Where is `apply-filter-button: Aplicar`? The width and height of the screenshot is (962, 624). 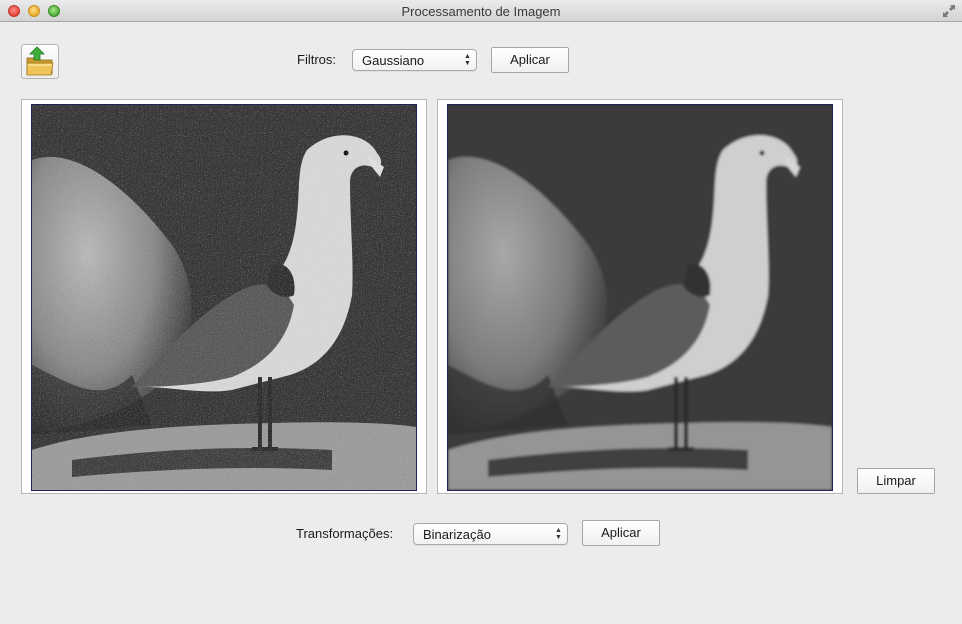 apply-filter-button: Aplicar is located at coordinates (530, 60).